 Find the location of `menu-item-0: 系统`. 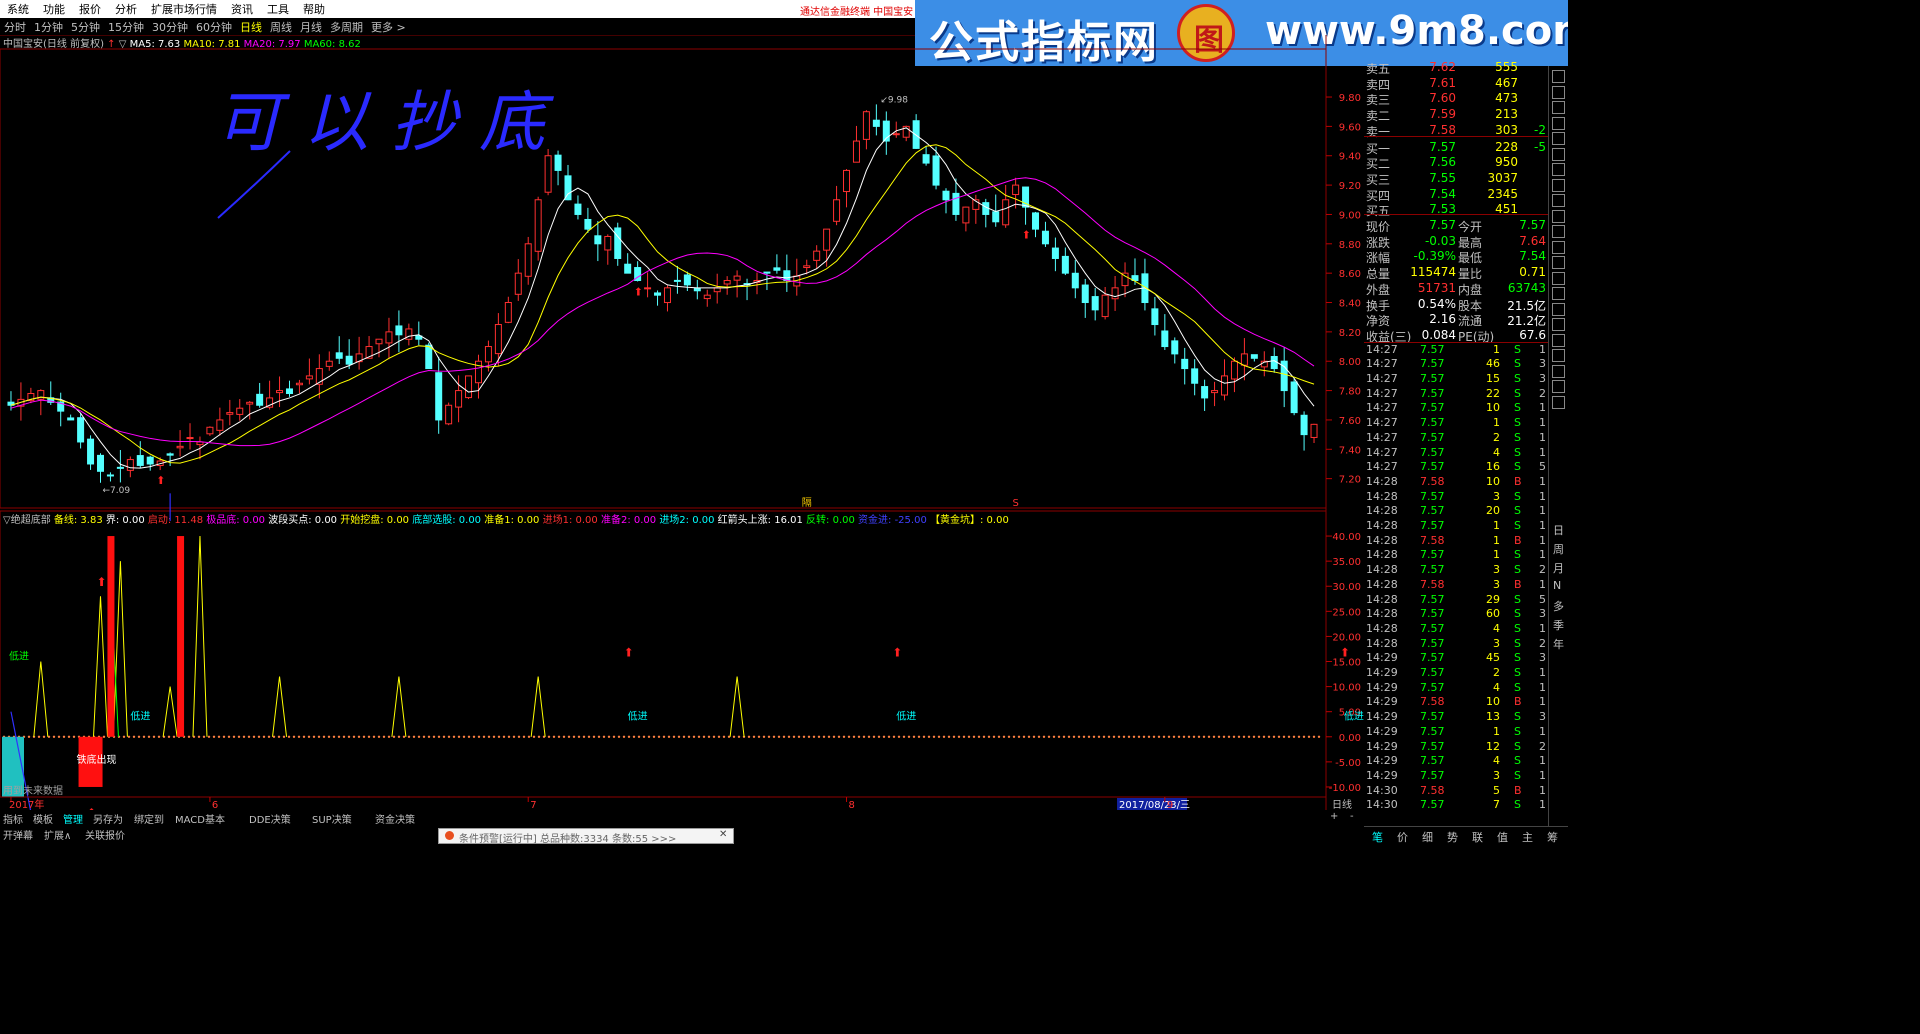

menu-item-0: 系统 is located at coordinates (18, 9).